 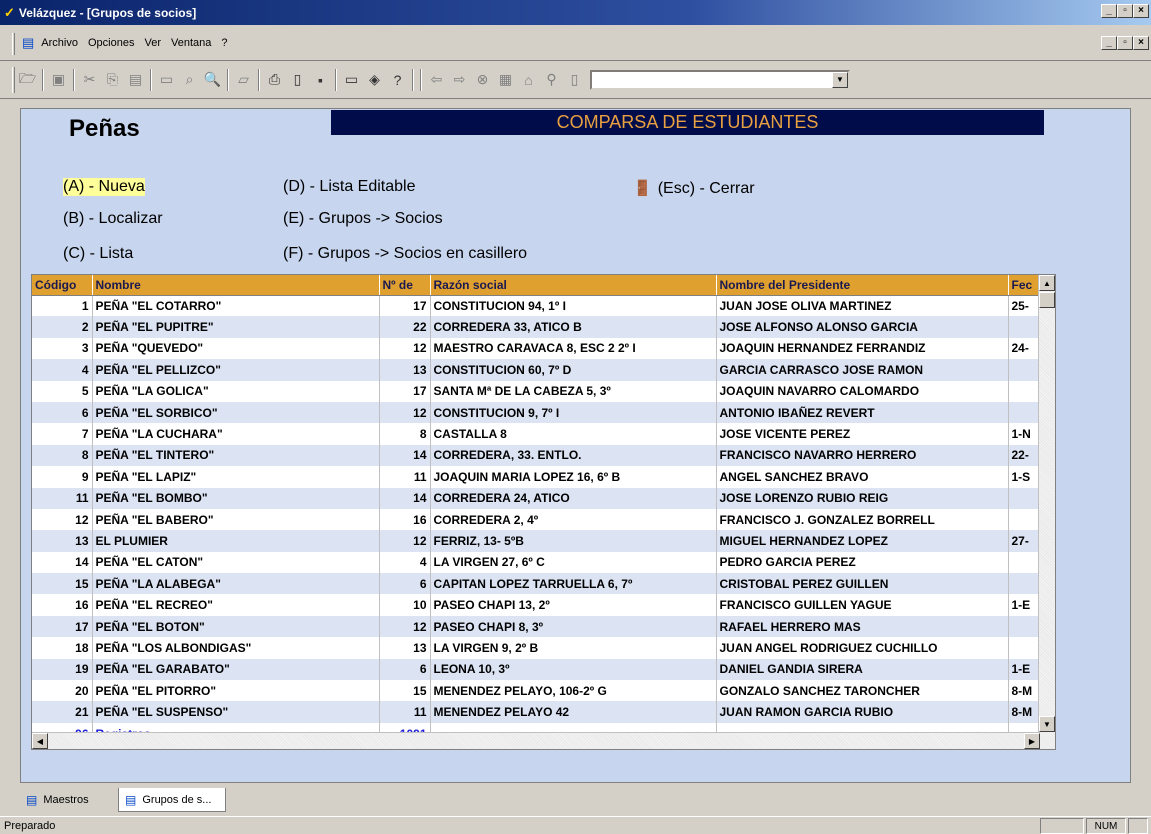 I want to click on col-header-codigo: Código, so click(x=62, y=285).